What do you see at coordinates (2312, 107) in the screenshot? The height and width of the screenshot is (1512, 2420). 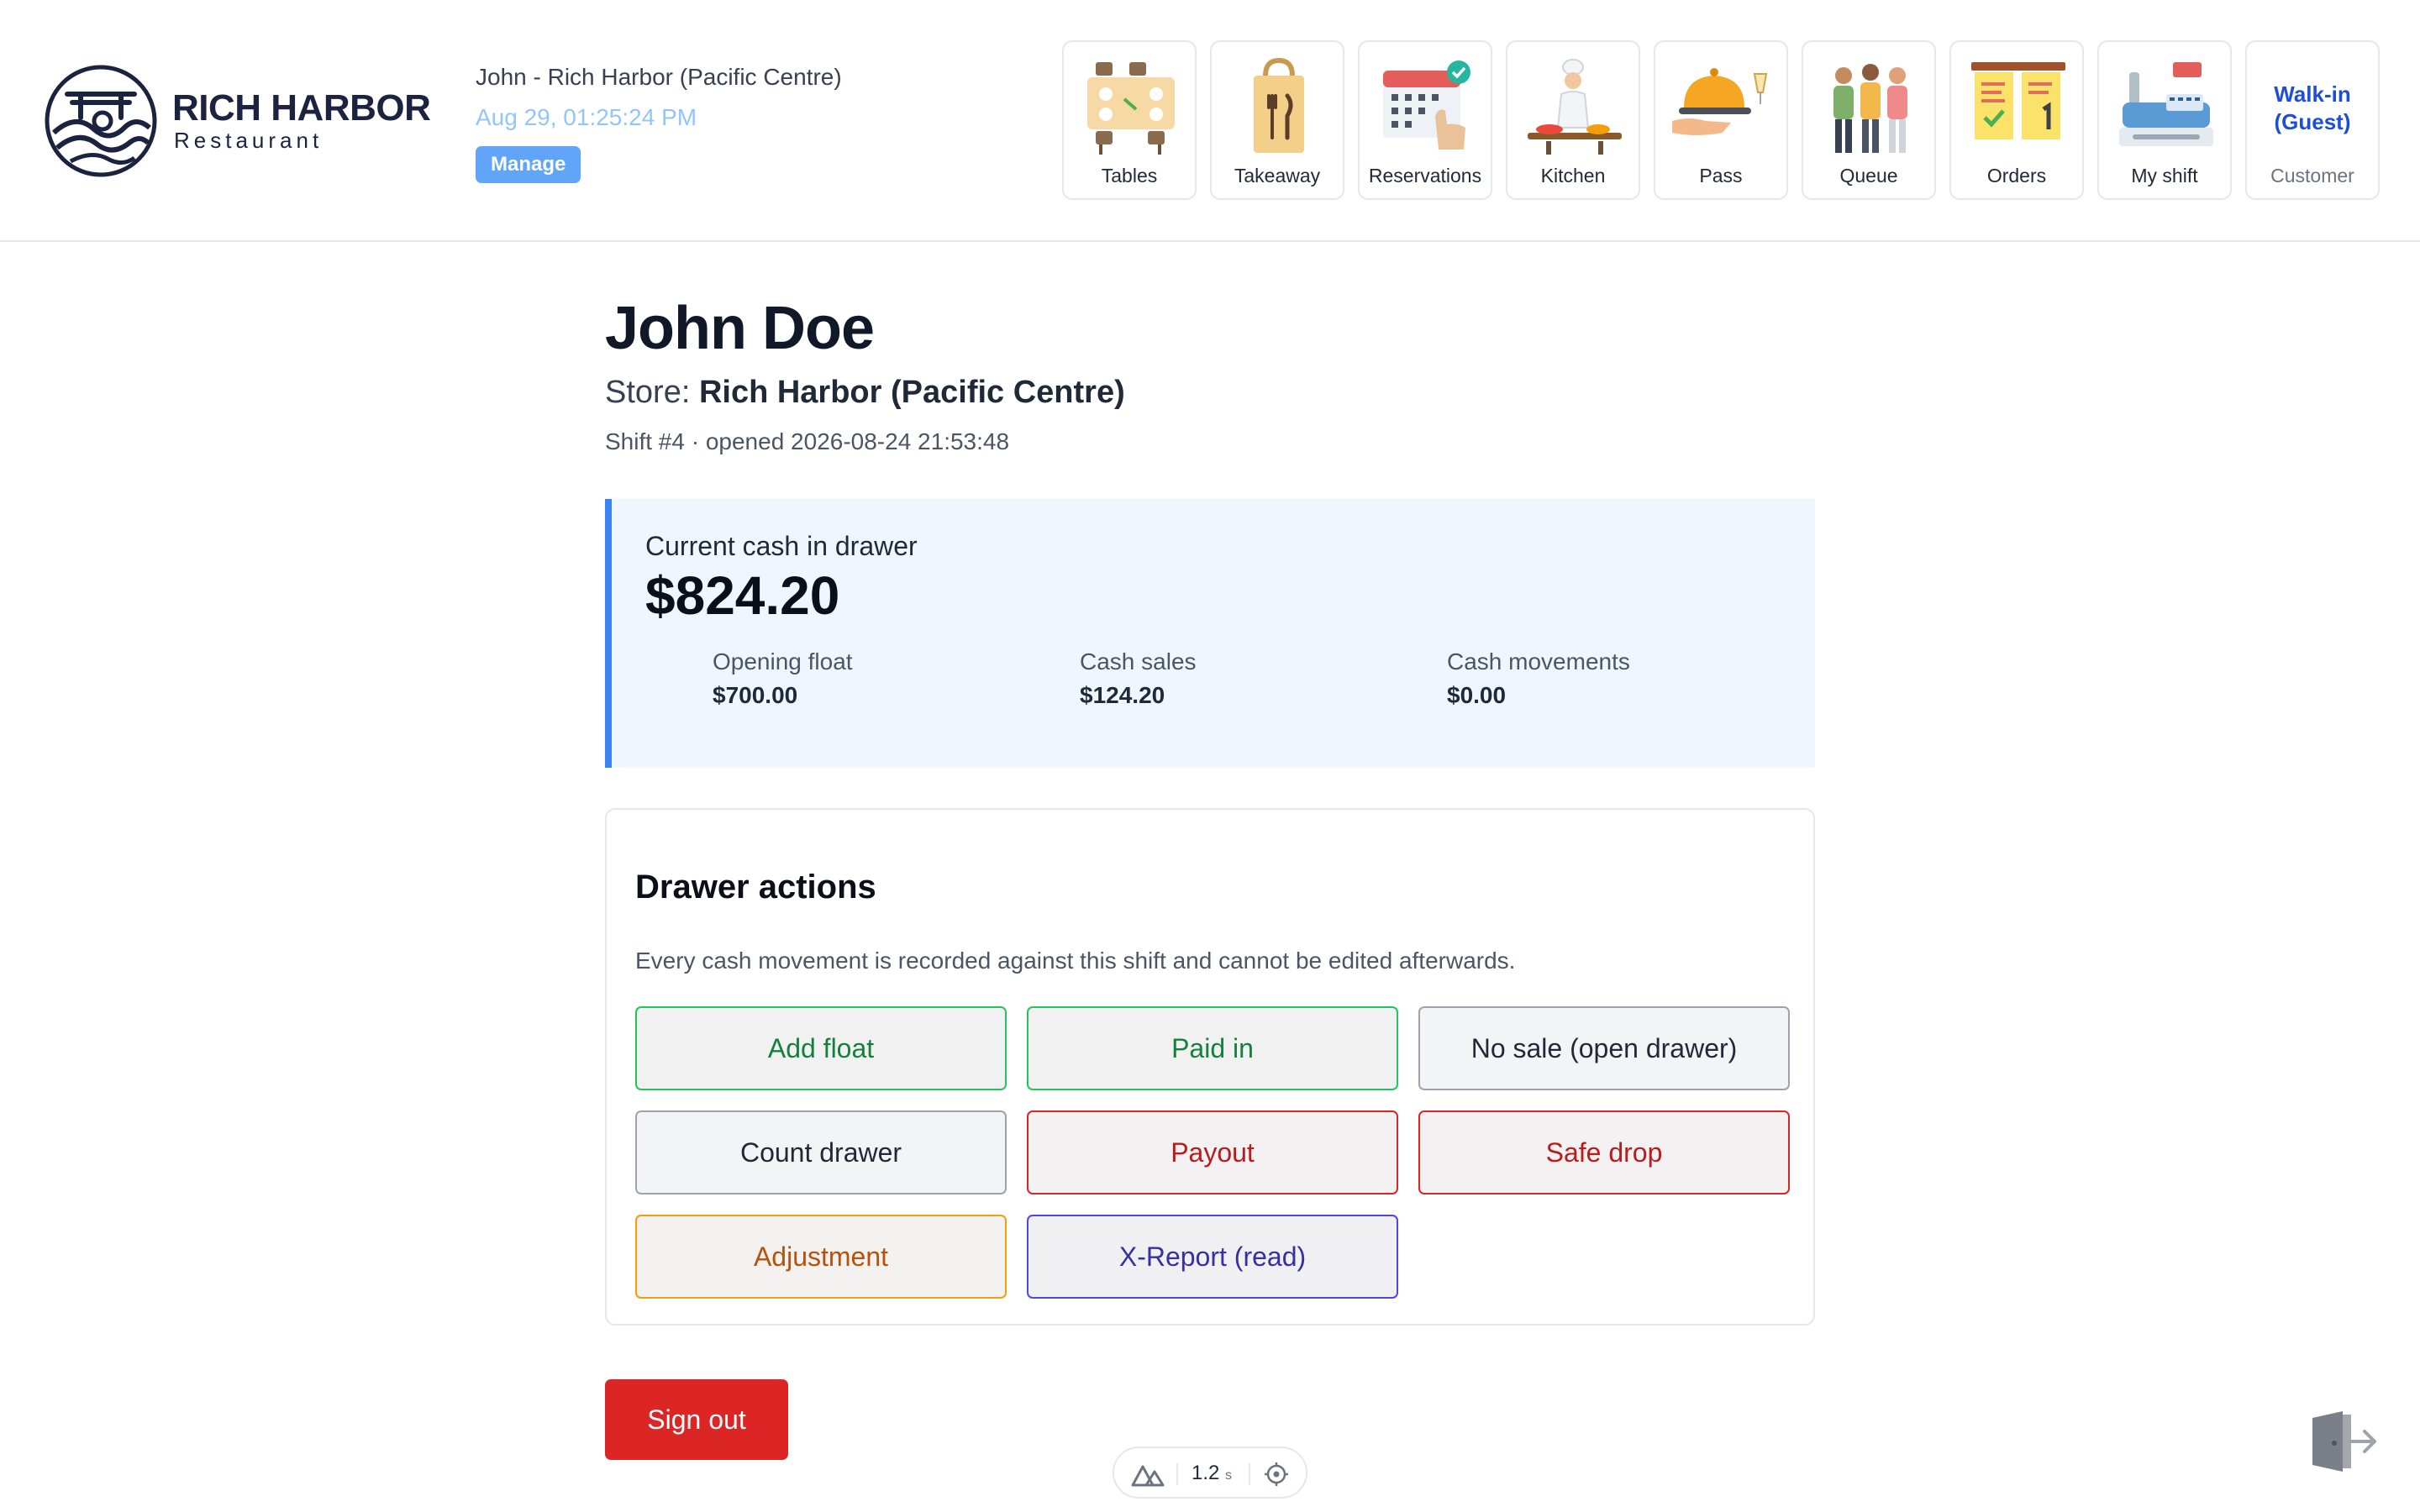 I see `customer-name: Walk-in (Guest)` at bounding box center [2312, 107].